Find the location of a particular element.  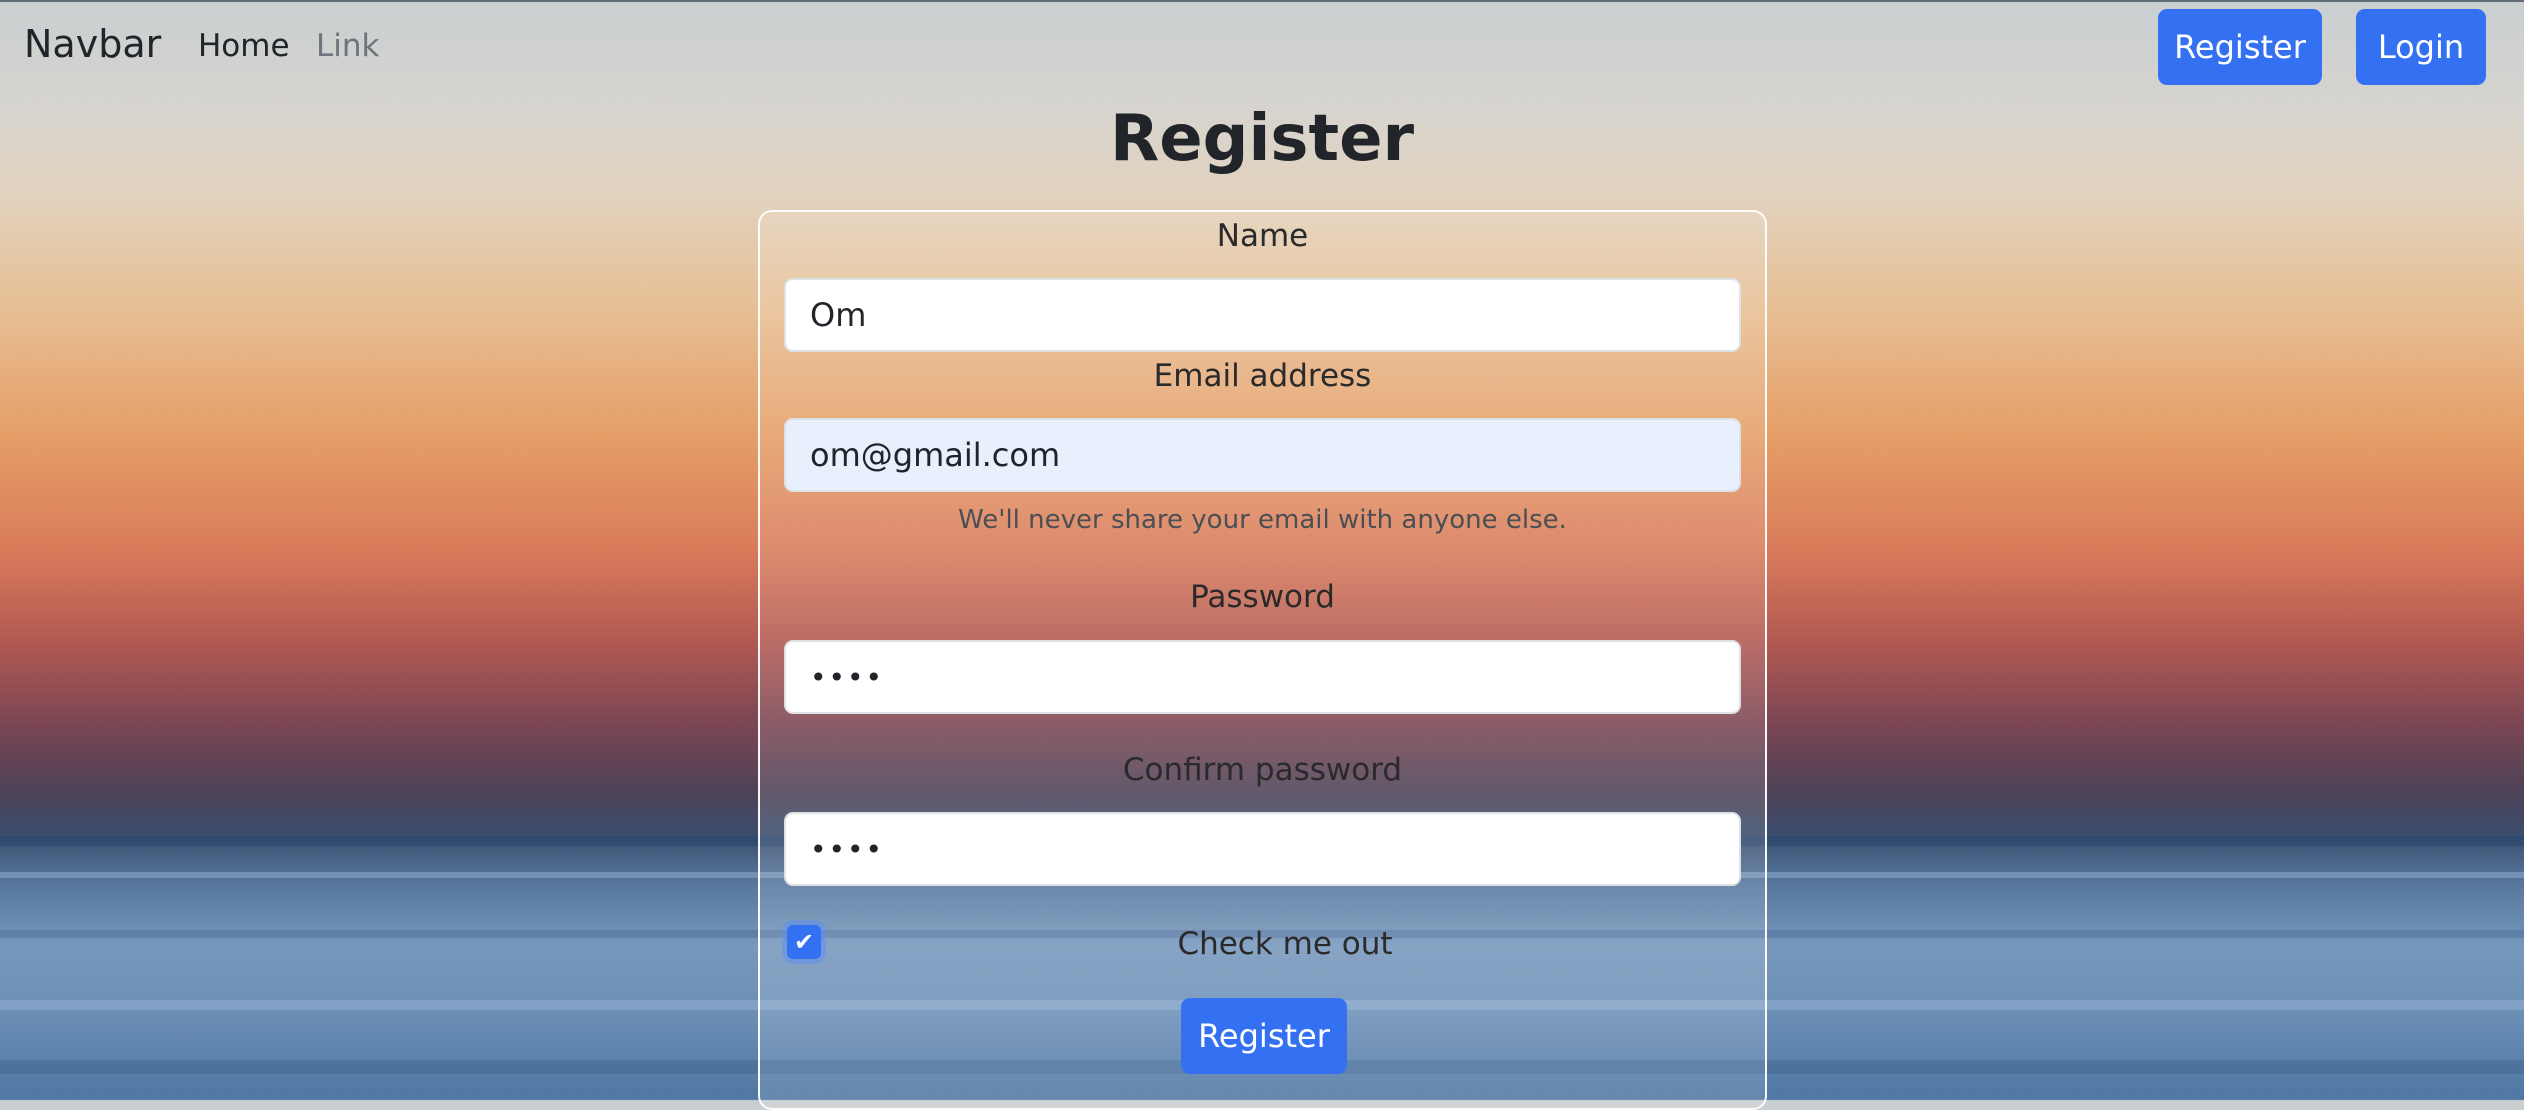

navbar: Navbar Home Link Register Login is located at coordinates (1262, 46).